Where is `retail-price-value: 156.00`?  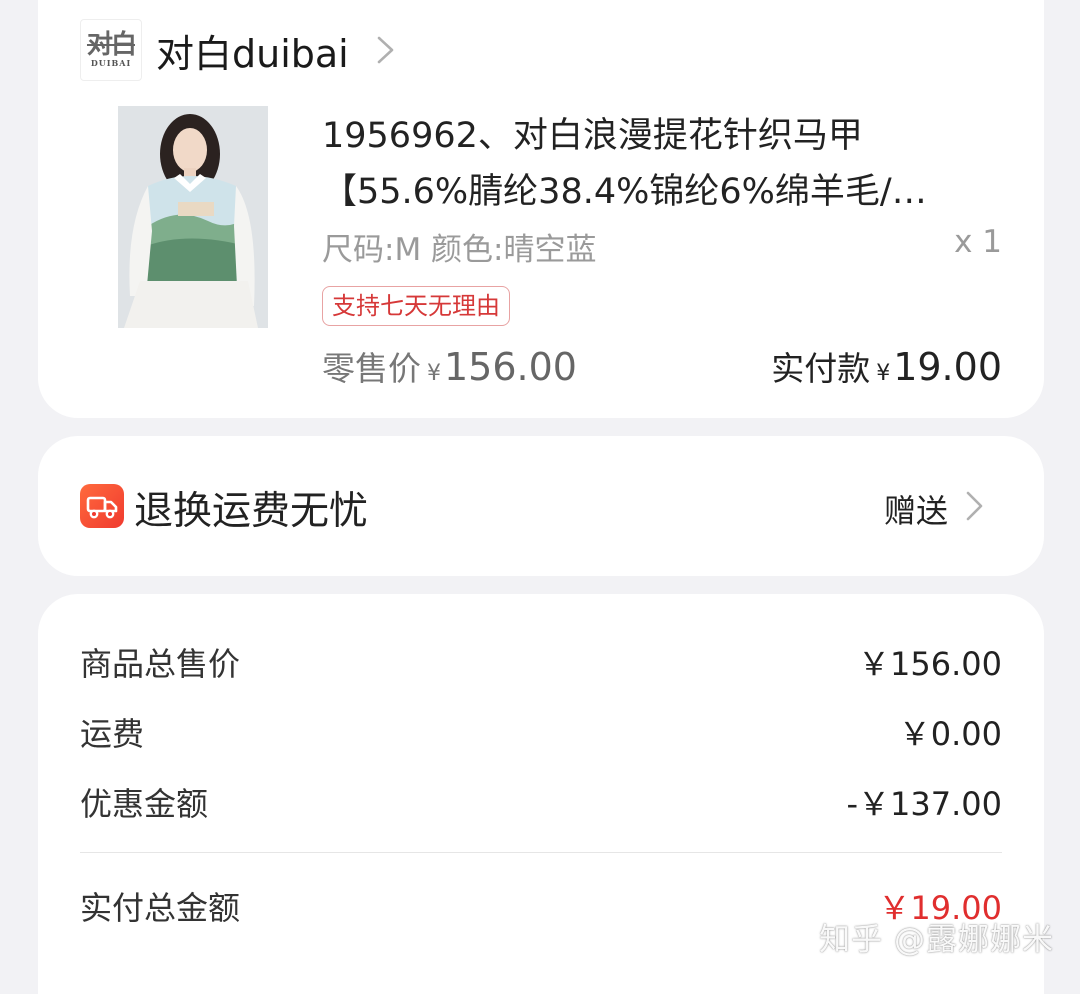 retail-price-value: 156.00 is located at coordinates (510, 367).